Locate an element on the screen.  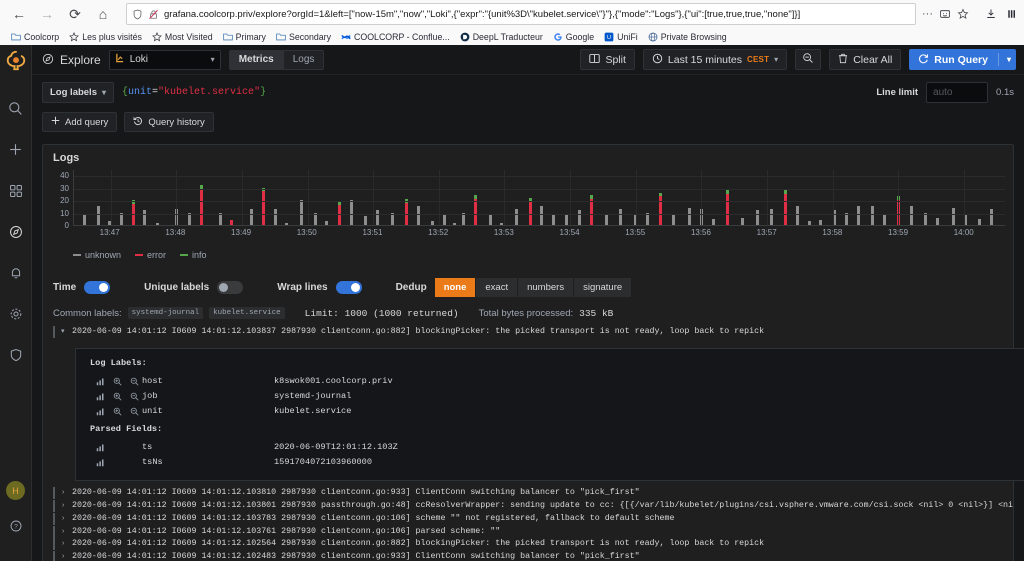
grafana-logo-icon is located at coordinates (16, 61).